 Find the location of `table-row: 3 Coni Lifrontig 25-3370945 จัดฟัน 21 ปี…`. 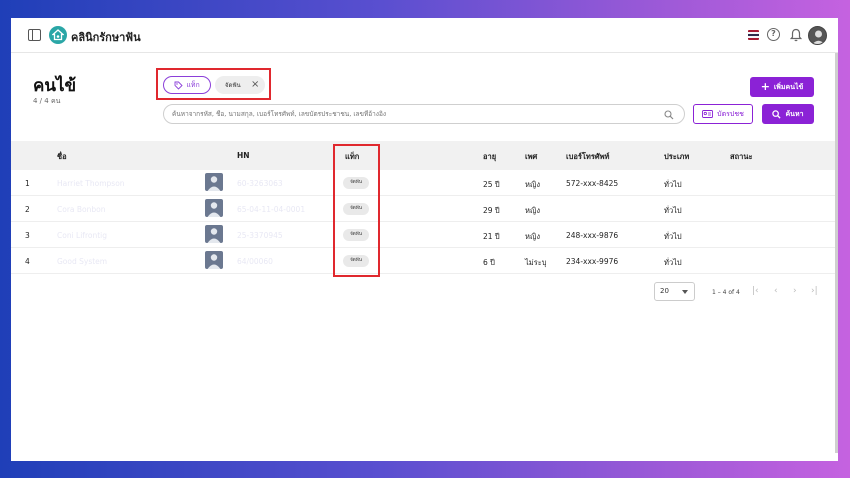

table-row: 3 Coni Lifrontig 25-3370945 จัดฟัน 21 ปี… is located at coordinates (423, 235).